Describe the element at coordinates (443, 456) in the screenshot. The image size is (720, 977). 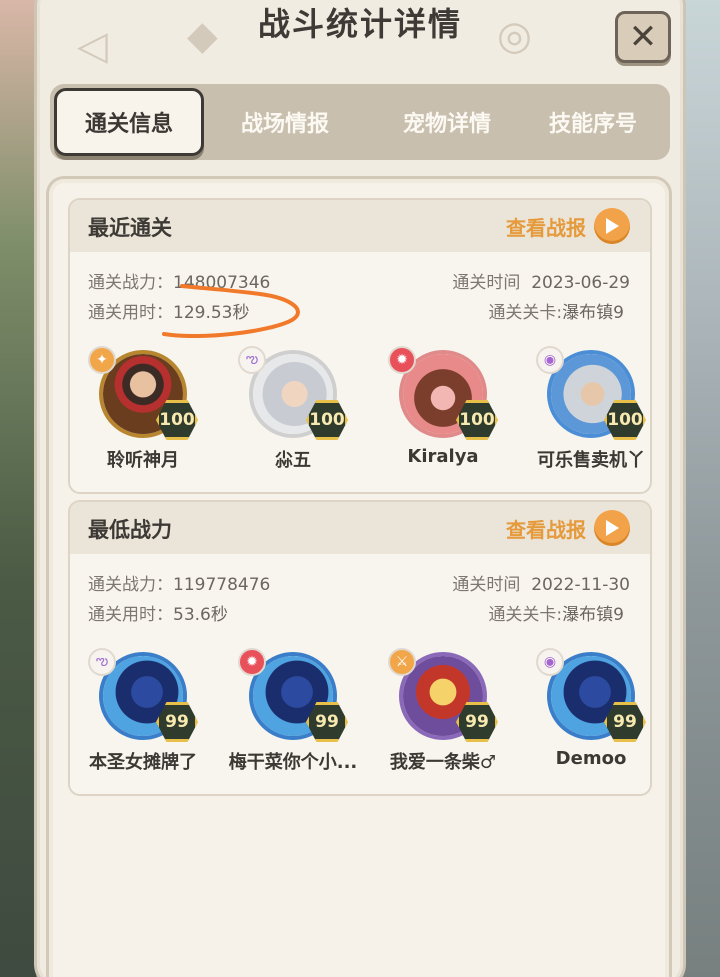
I see `hero-name: Kiralya` at that location.